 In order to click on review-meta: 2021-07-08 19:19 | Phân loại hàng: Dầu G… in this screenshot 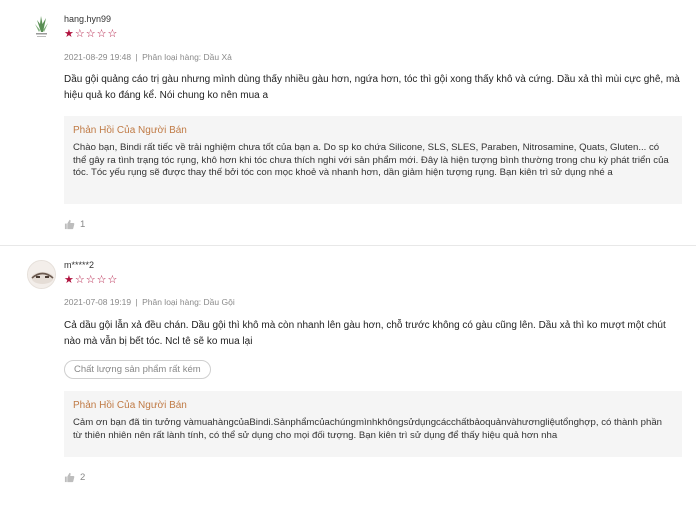, I will do `click(149, 302)`.